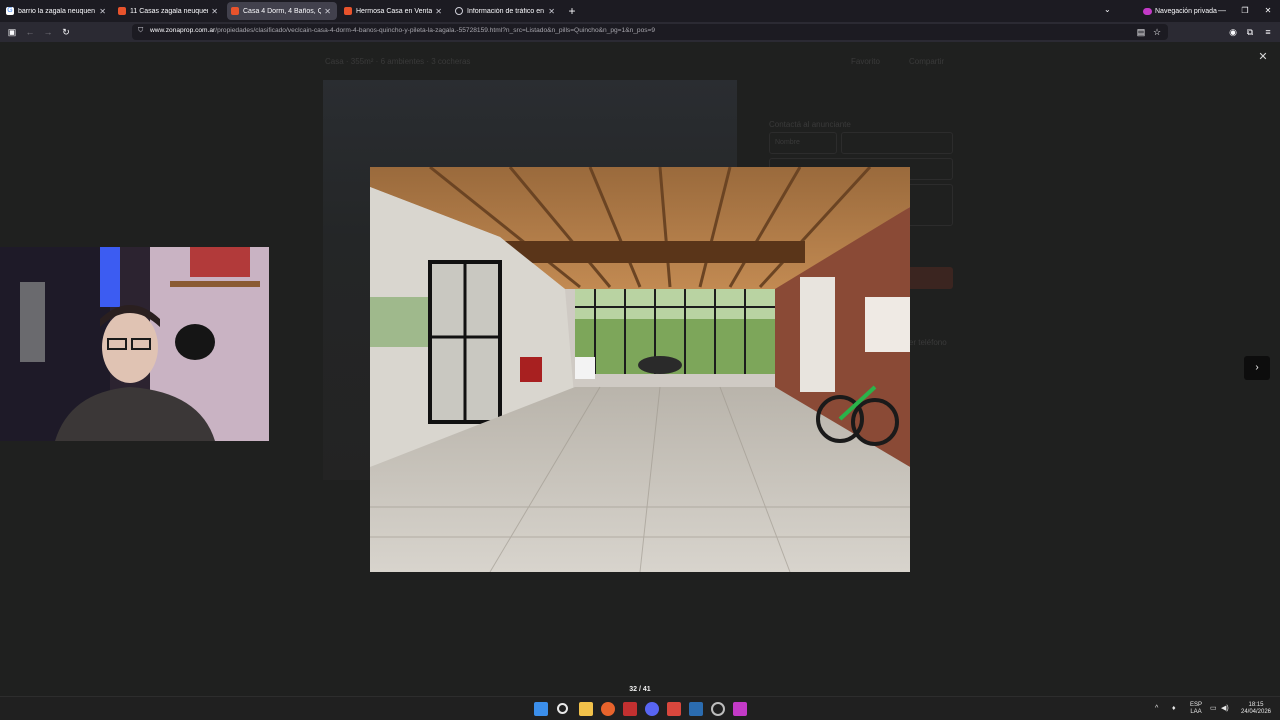 This screenshot has height=720, width=1280. What do you see at coordinates (1268, 11) in the screenshot?
I see `close-window-button: ✕` at bounding box center [1268, 11].